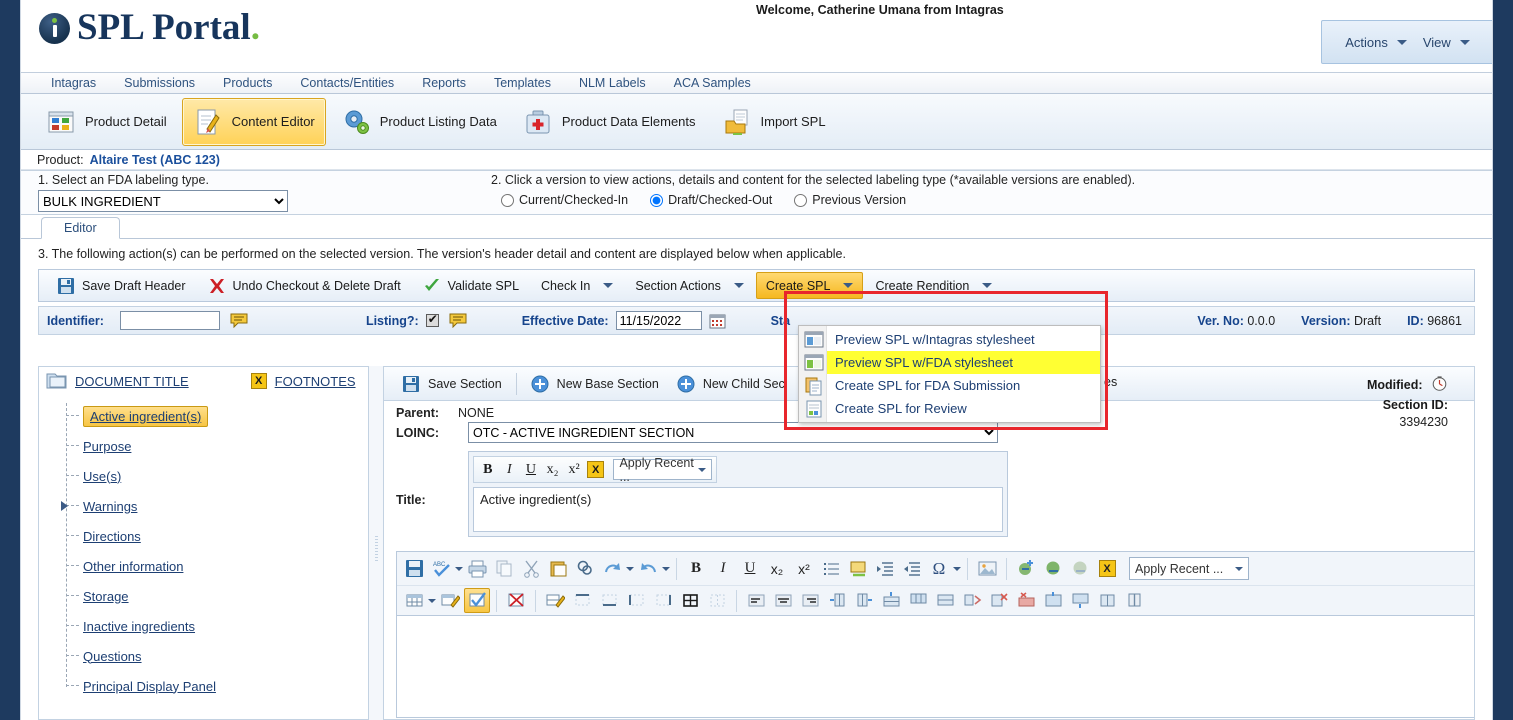  Describe the element at coordinates (609, 122) in the screenshot. I see `module-product-data-elements: Product Data Elements` at that location.